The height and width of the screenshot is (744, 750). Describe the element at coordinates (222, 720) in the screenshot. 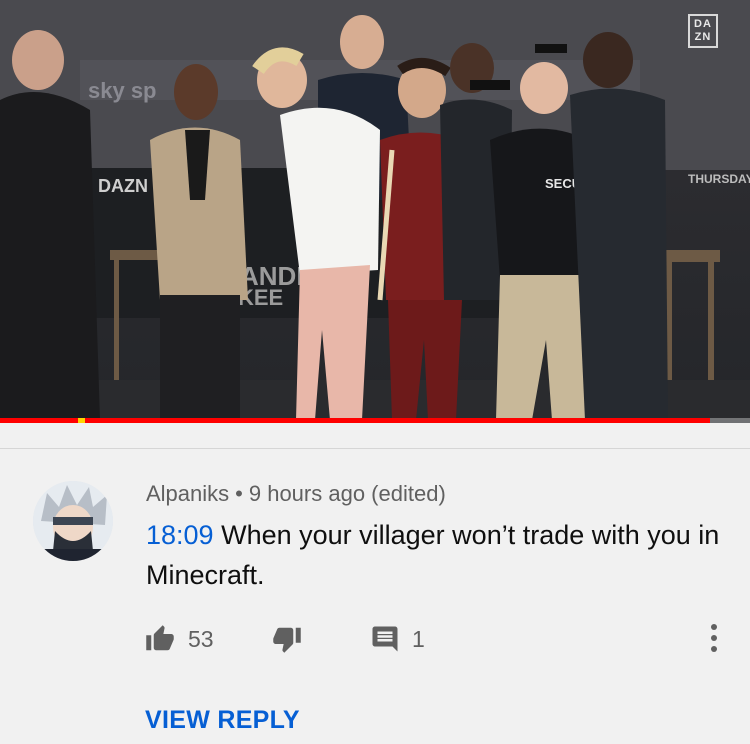

I see `view-reply-button: VIEW REPLY` at that location.